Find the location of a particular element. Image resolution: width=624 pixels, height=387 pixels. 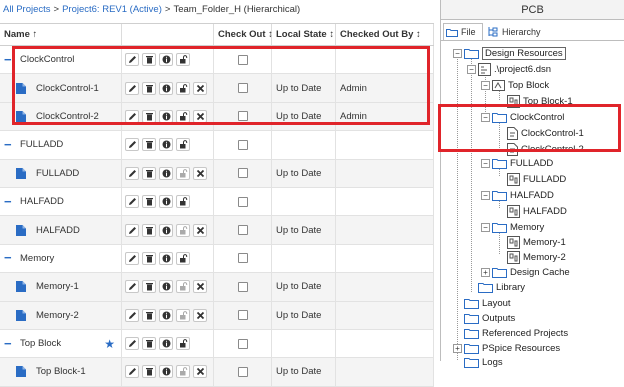

file-name: ClockControl-1 is located at coordinates (67, 88).